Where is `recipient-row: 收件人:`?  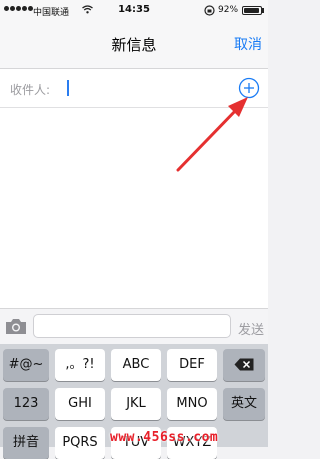
recipient-row: 收件人: is located at coordinates (134, 88).